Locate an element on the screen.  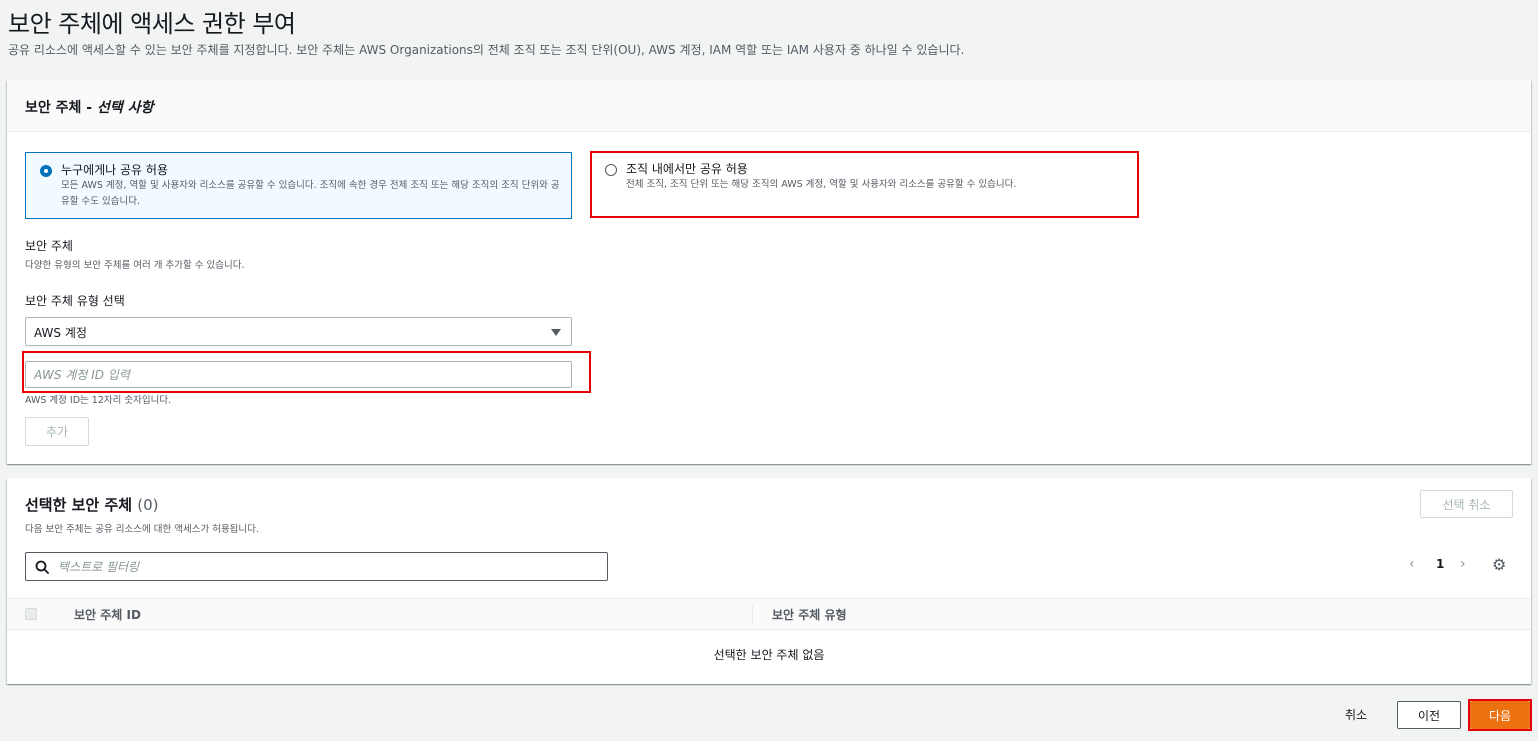
selected-principals-title-text: 선택한 보안 주체 is located at coordinates (79, 505).